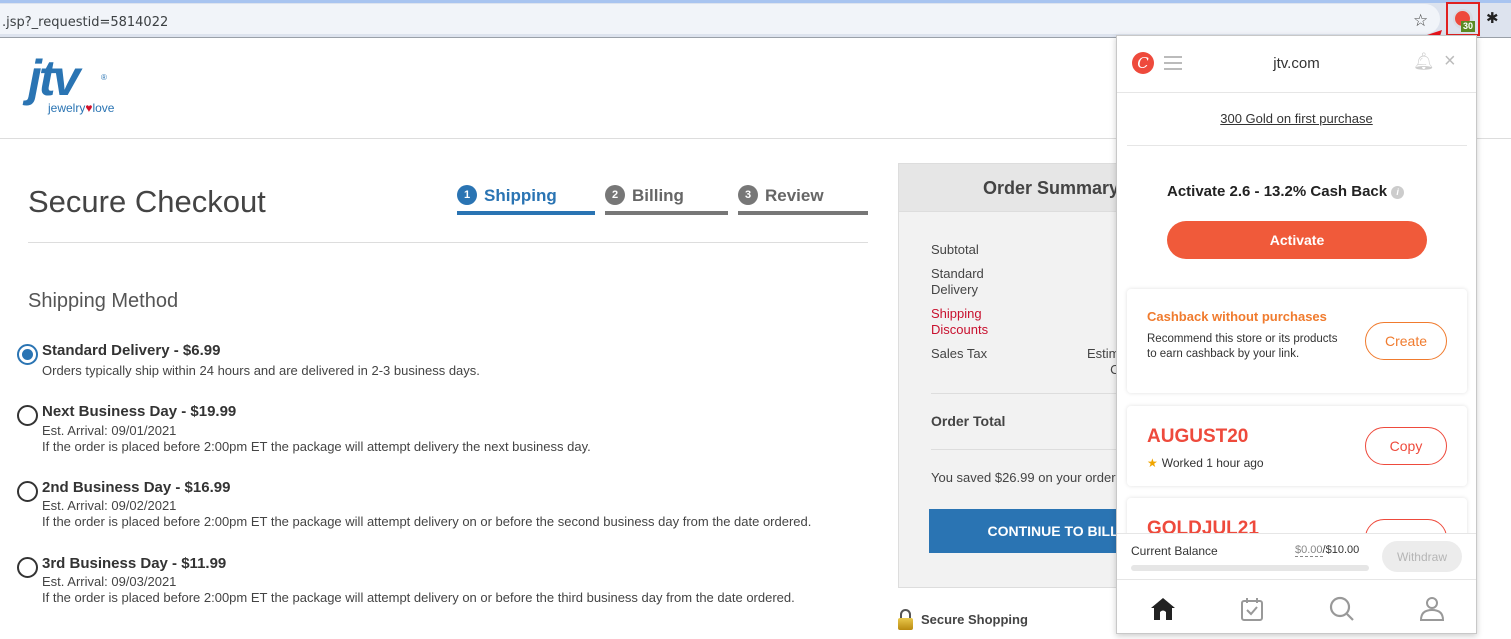 Image resolution: width=1511 pixels, height=639 pixels. I want to click on option-name: 3rd Business Day - $11.99, so click(134, 563).